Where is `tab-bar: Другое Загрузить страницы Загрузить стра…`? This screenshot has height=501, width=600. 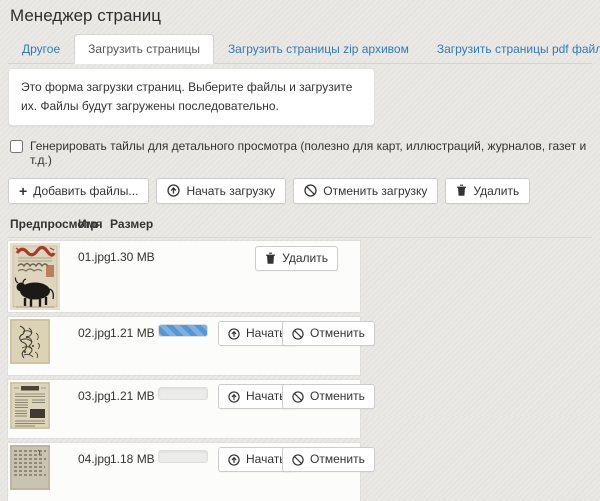
tab-bar: Другое Загрузить страницы Загрузить стра… is located at coordinates (304, 49).